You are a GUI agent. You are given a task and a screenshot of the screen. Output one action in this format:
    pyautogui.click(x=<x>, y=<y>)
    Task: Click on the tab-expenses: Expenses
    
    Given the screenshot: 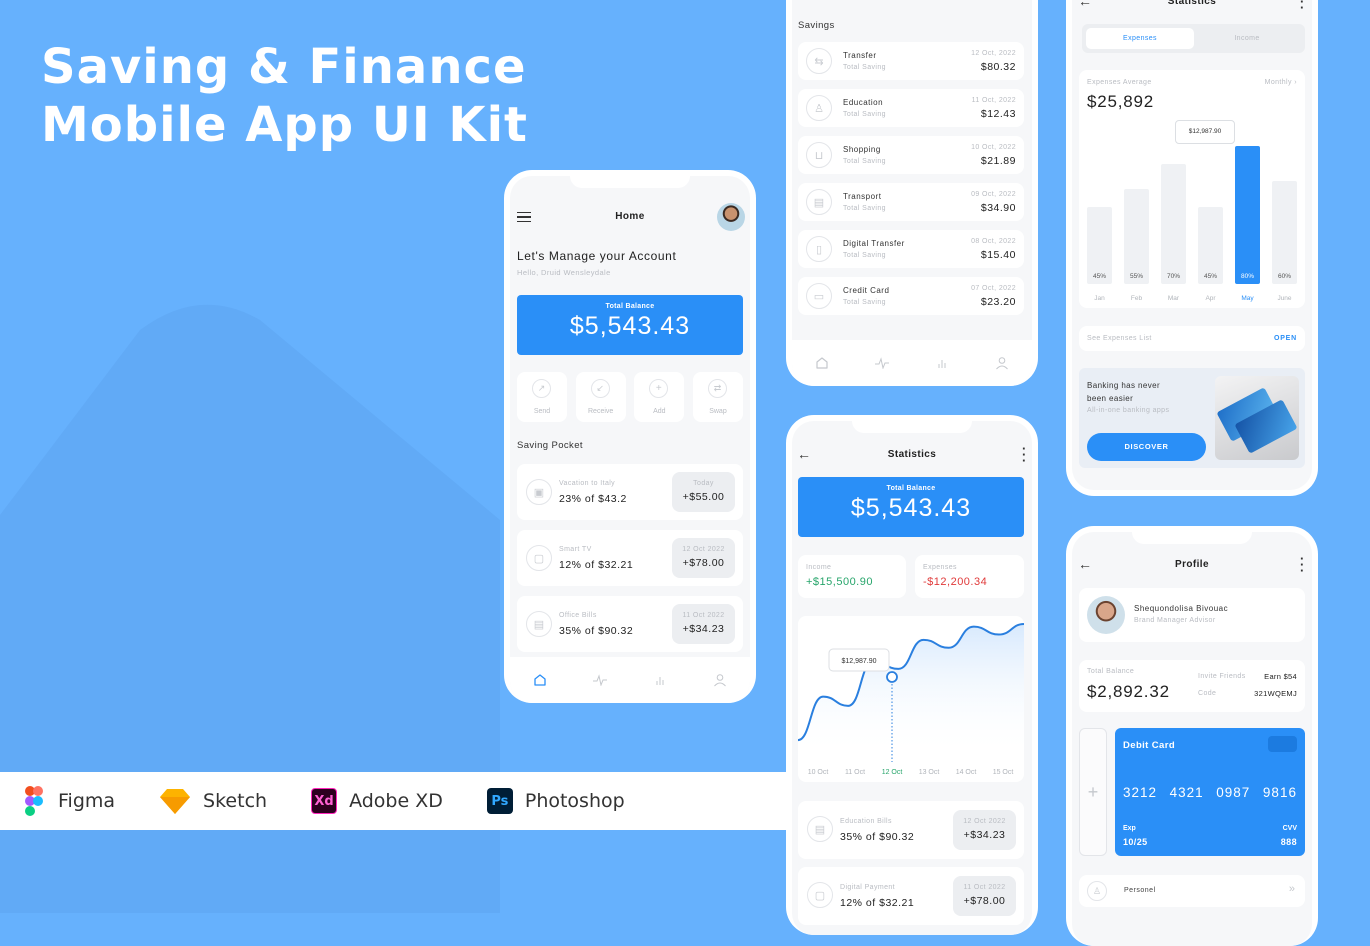 What is the action you would take?
    pyautogui.click(x=1140, y=38)
    